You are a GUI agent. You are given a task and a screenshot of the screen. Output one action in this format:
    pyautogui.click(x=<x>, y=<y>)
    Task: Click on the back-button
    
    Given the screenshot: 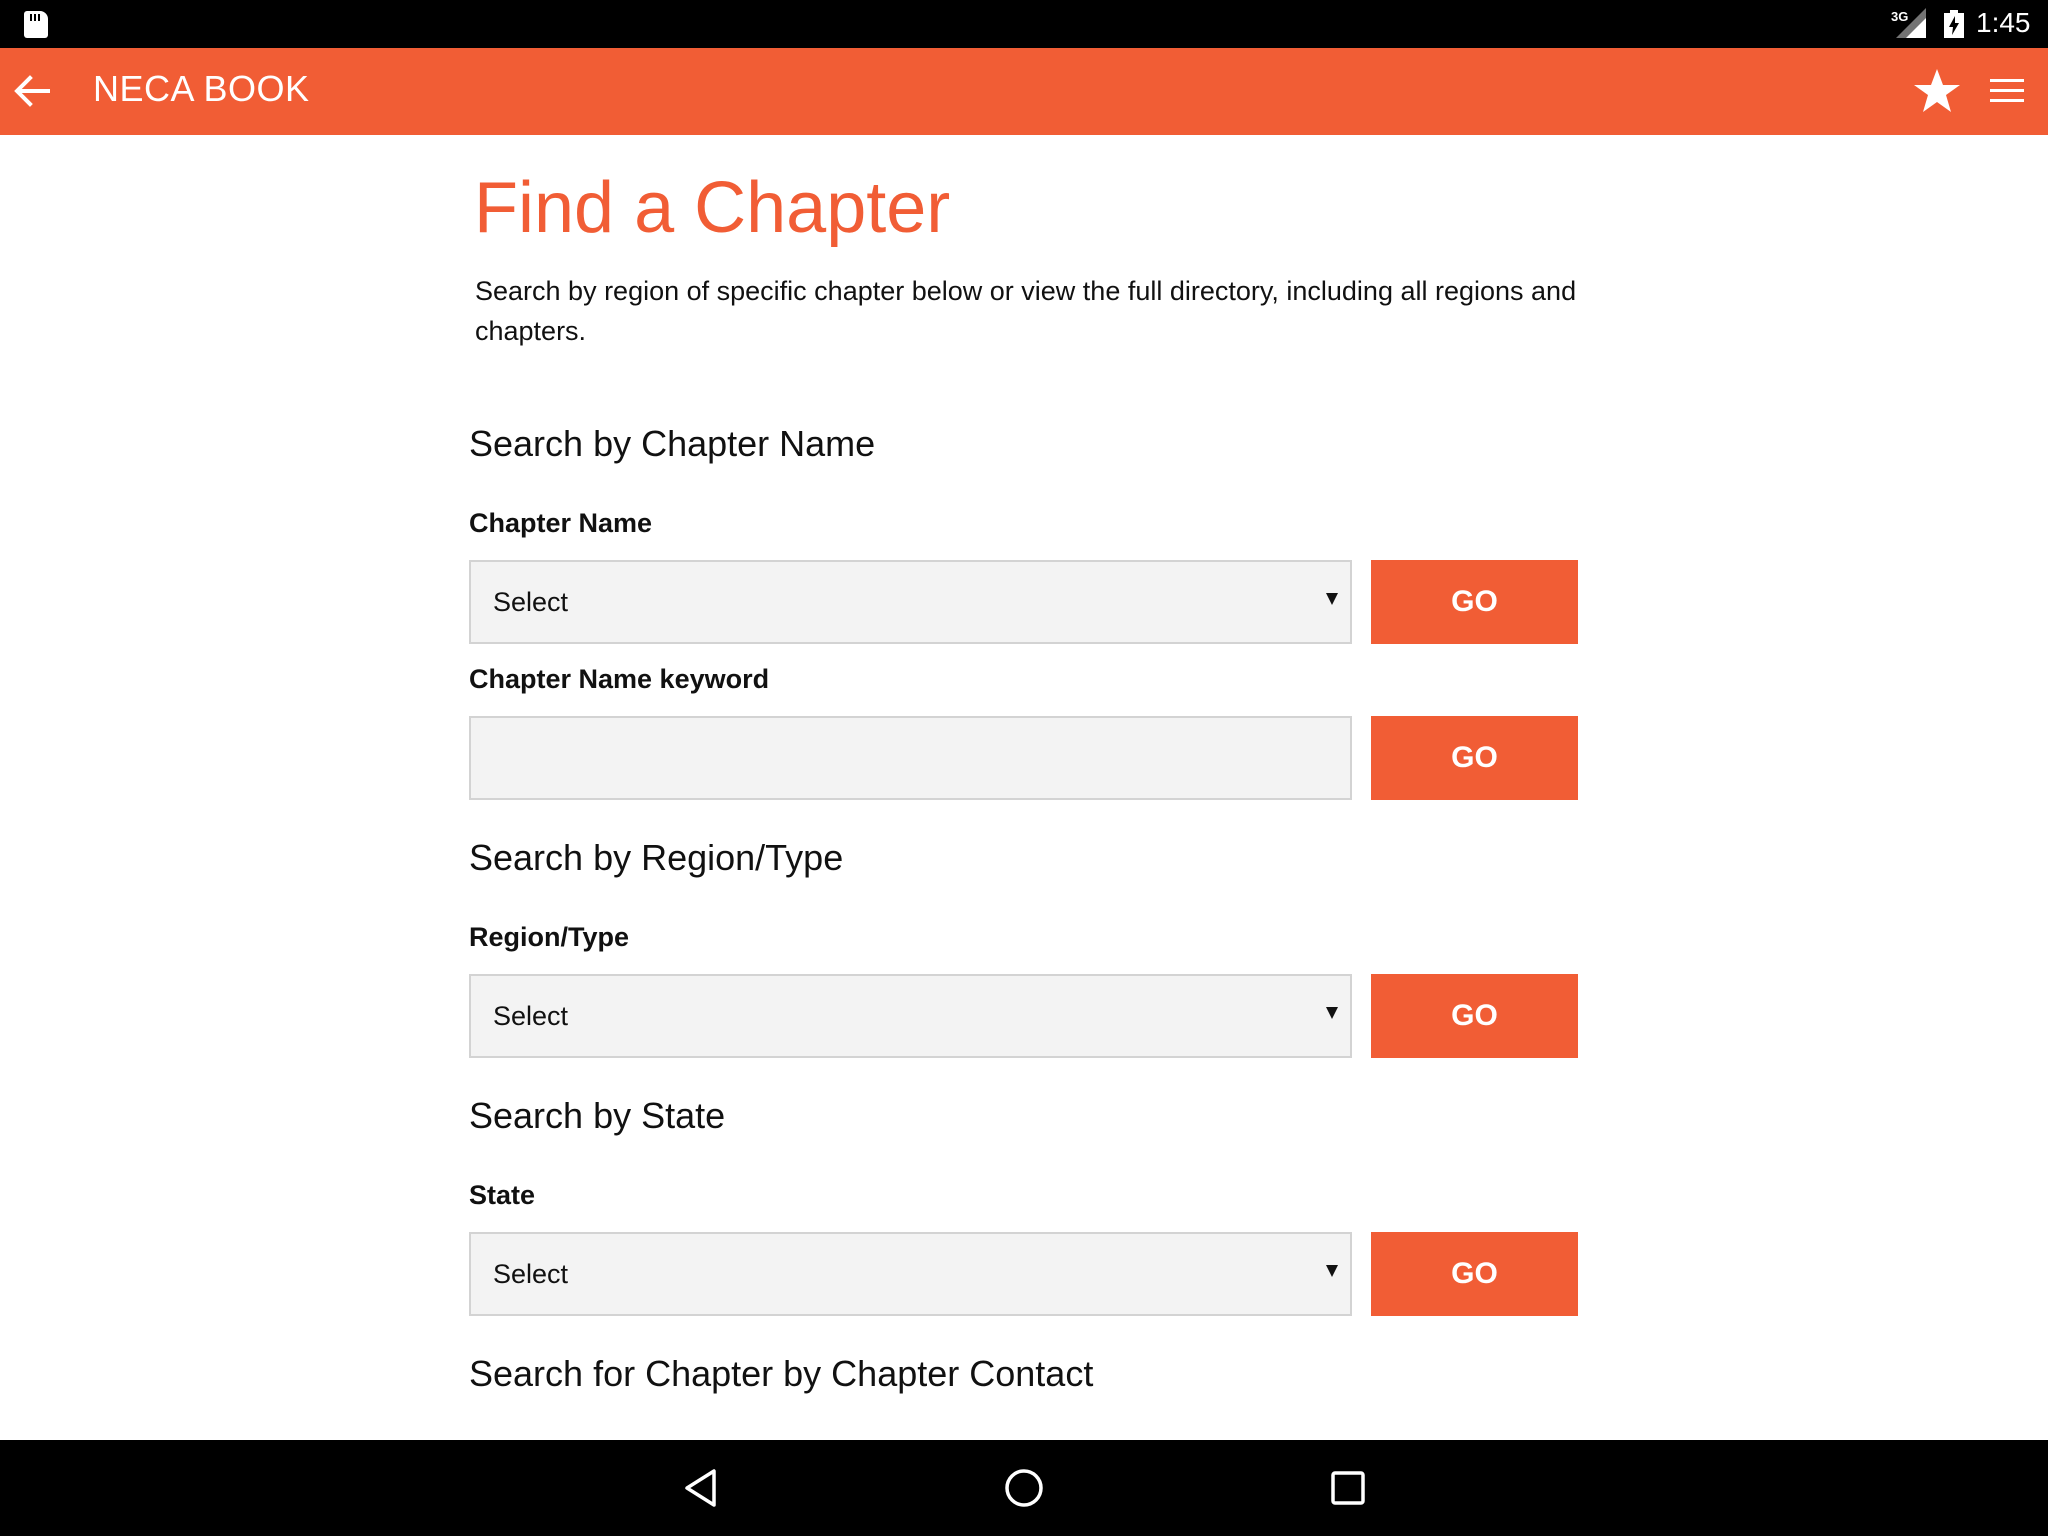 What is the action you would take?
    pyautogui.click(x=32, y=91)
    